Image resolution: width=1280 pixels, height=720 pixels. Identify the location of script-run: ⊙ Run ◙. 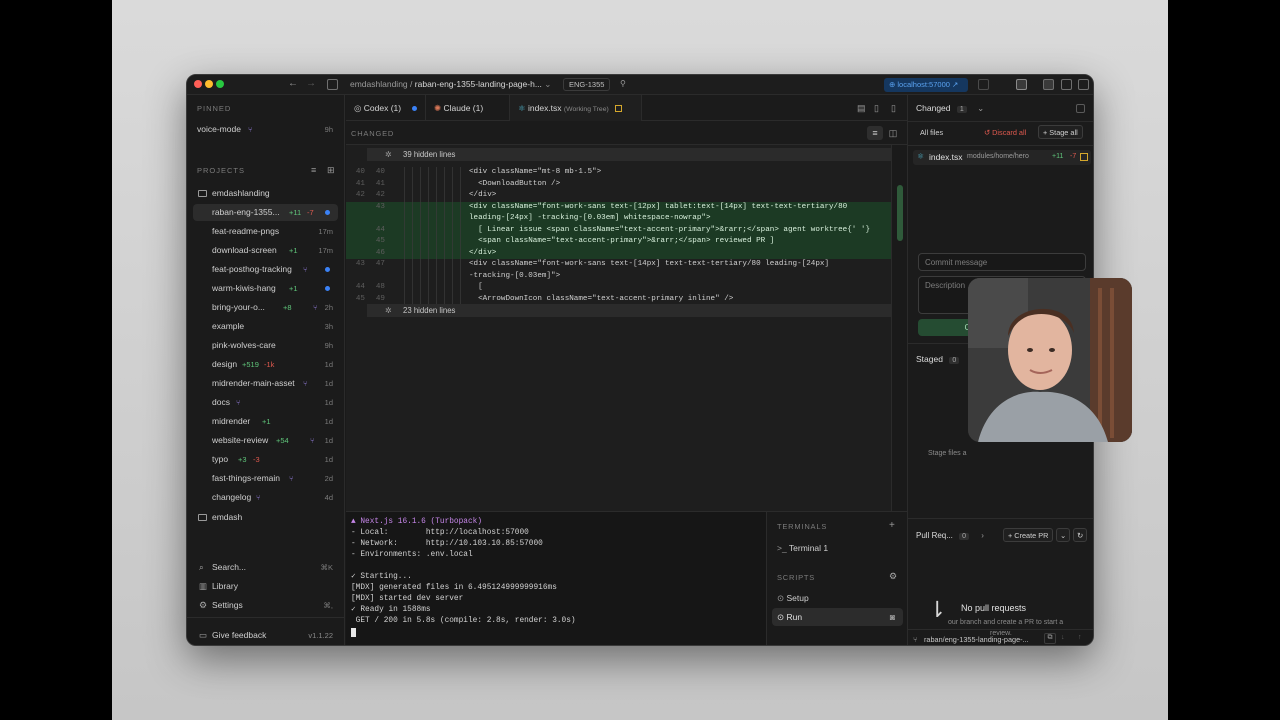
(837, 617).